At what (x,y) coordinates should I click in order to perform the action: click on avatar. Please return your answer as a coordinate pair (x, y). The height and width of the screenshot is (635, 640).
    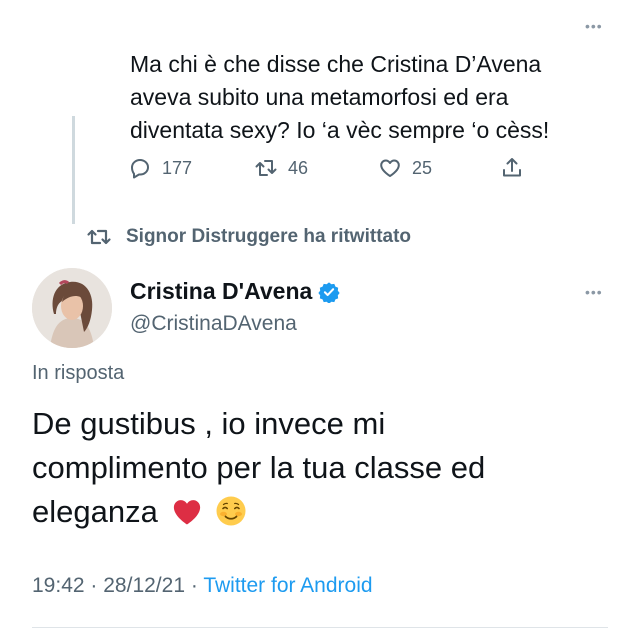
    Looking at the image, I should click on (72, 308).